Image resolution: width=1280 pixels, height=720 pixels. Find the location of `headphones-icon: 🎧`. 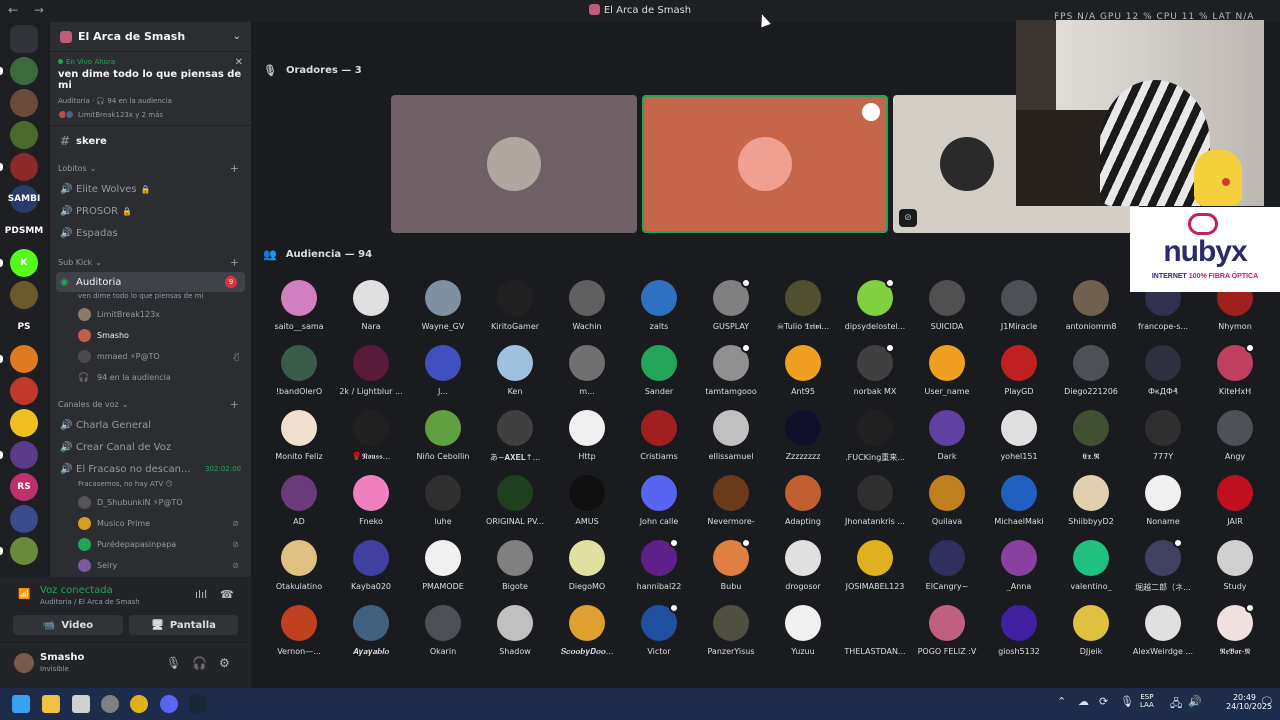

headphones-icon: 🎧 is located at coordinates (199, 663).